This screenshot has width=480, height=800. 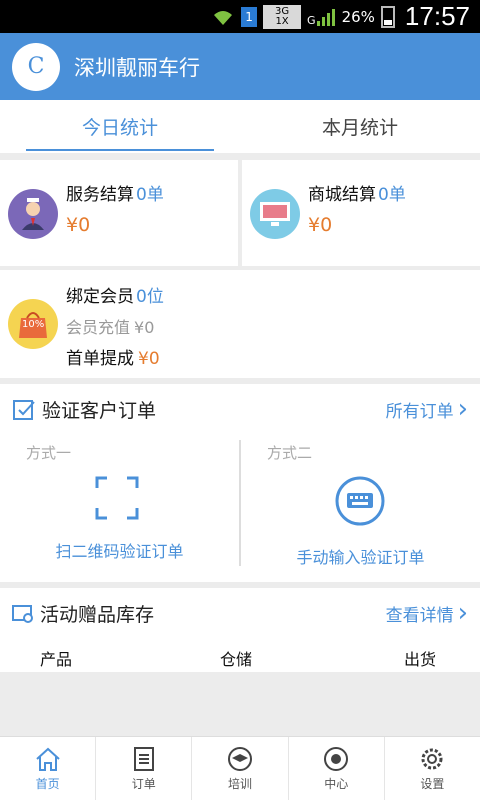 I want to click on member-card: 10% 绑定会员 0位 会员充值 ¥0 首单提成 ¥0, so click(x=240, y=324).